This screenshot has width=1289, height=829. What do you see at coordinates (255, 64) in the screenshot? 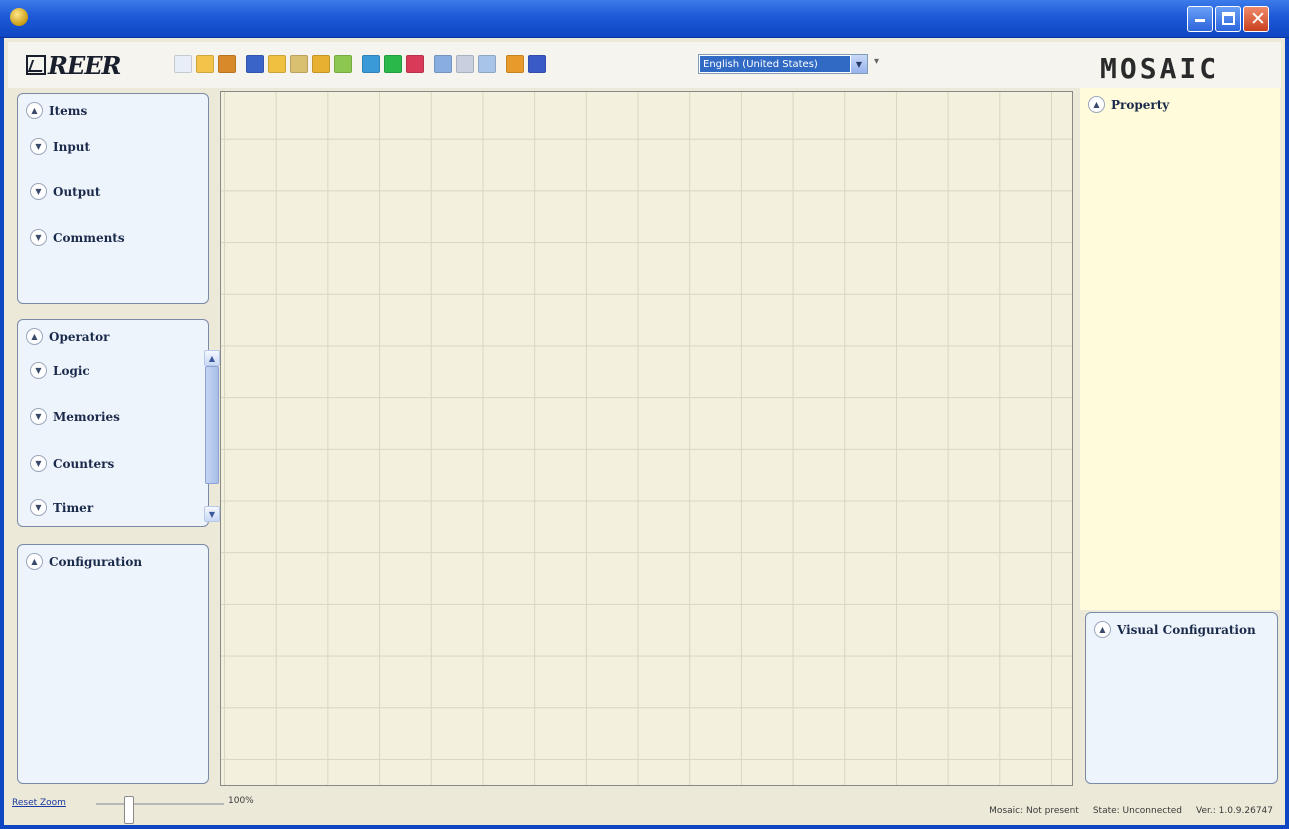
I see `save-icon` at bounding box center [255, 64].